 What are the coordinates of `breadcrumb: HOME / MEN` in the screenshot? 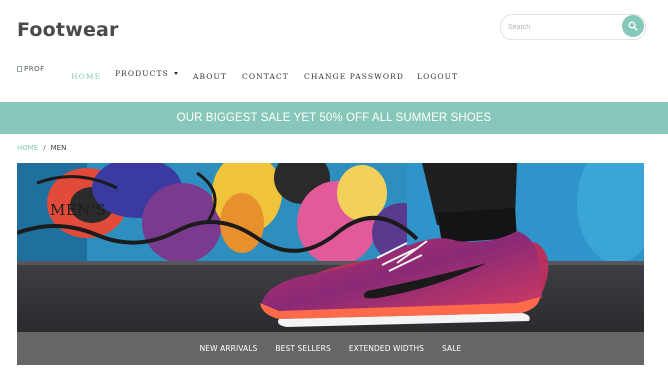 It's located at (41, 148).